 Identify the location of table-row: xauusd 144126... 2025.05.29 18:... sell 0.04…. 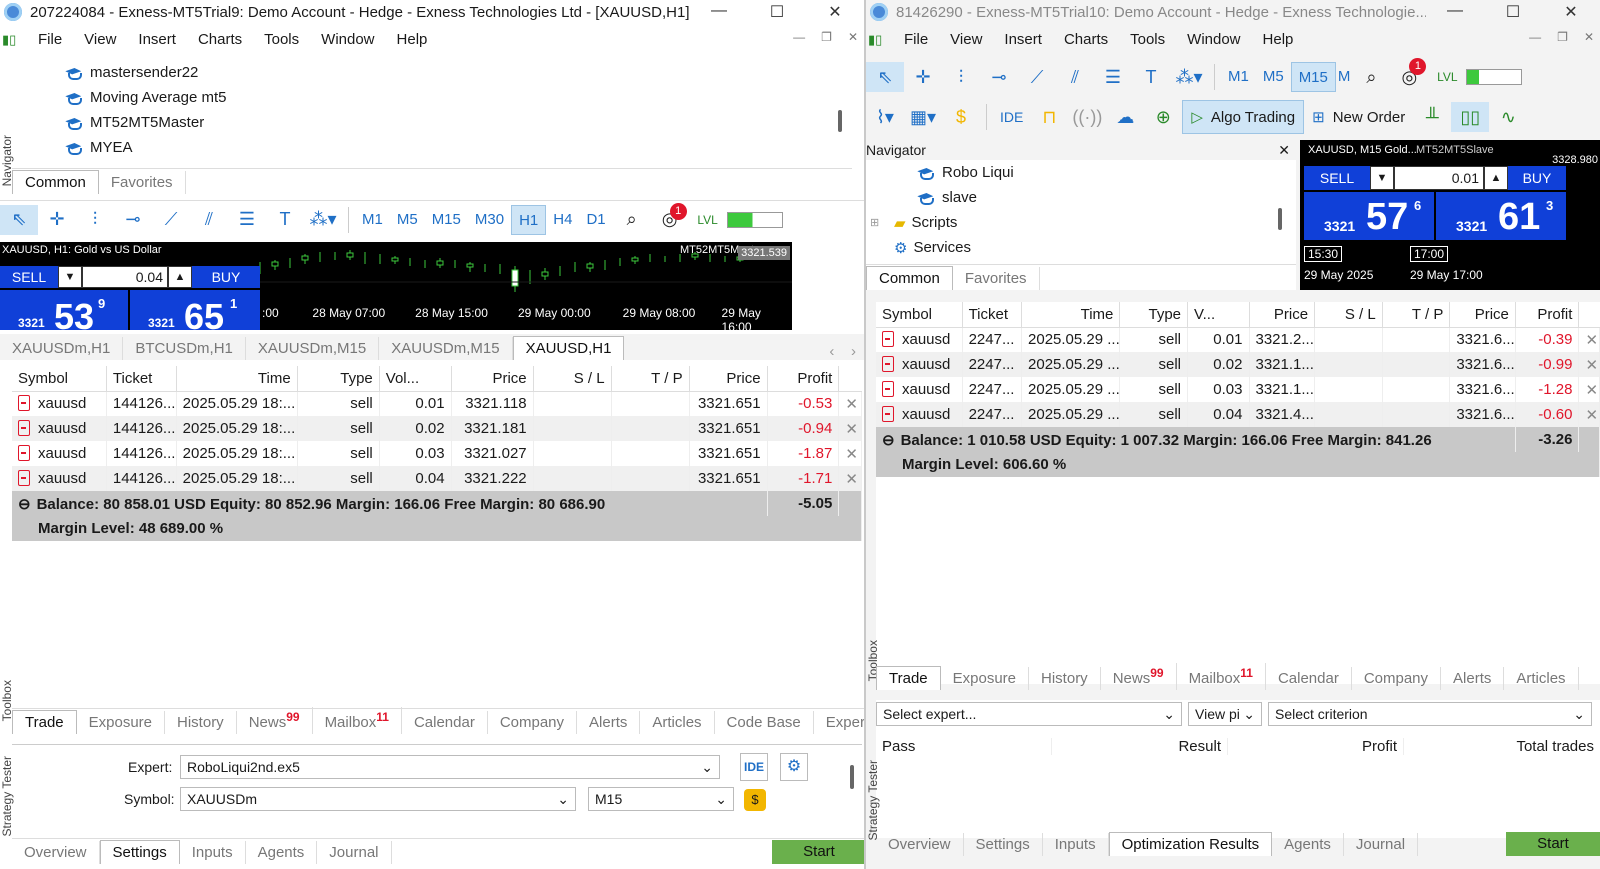
(437, 478).